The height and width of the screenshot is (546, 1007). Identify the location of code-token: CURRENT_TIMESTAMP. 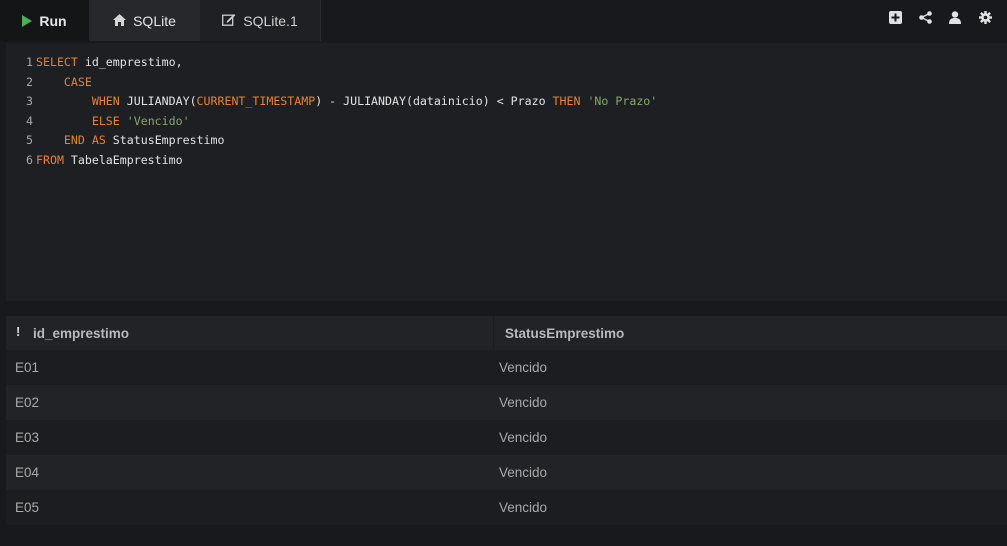
(256, 101).